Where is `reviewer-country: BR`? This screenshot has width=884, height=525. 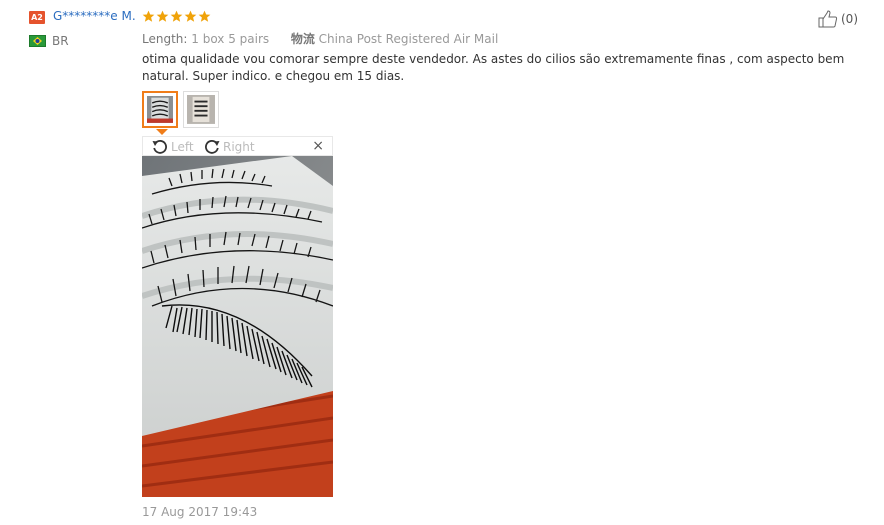
reviewer-country: BR is located at coordinates (60, 41).